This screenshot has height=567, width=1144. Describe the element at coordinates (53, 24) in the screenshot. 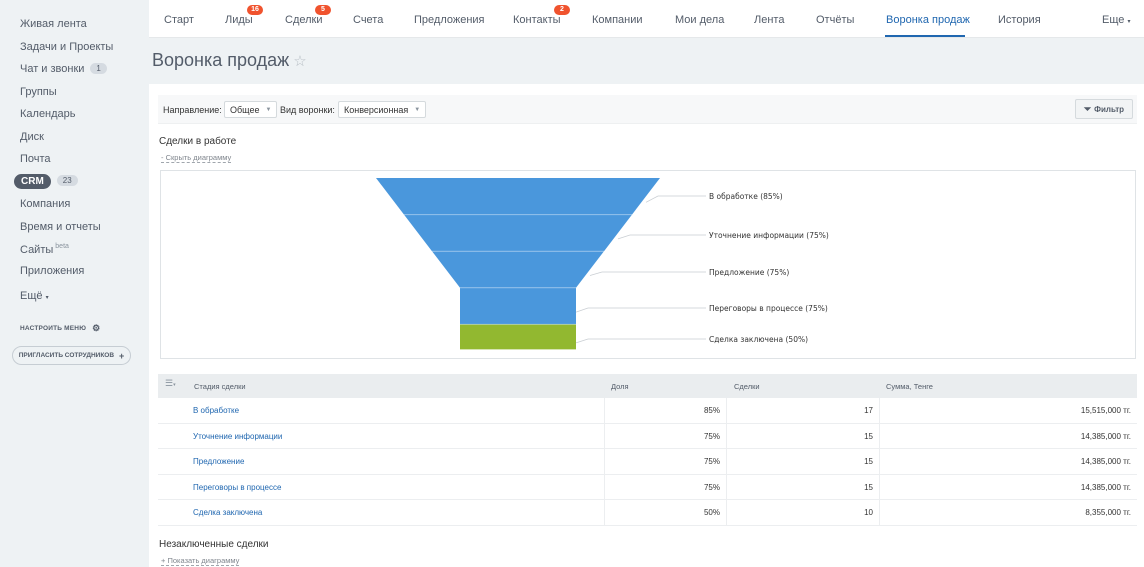

I see `sidebar-item-live-feed: Живая лента` at that location.